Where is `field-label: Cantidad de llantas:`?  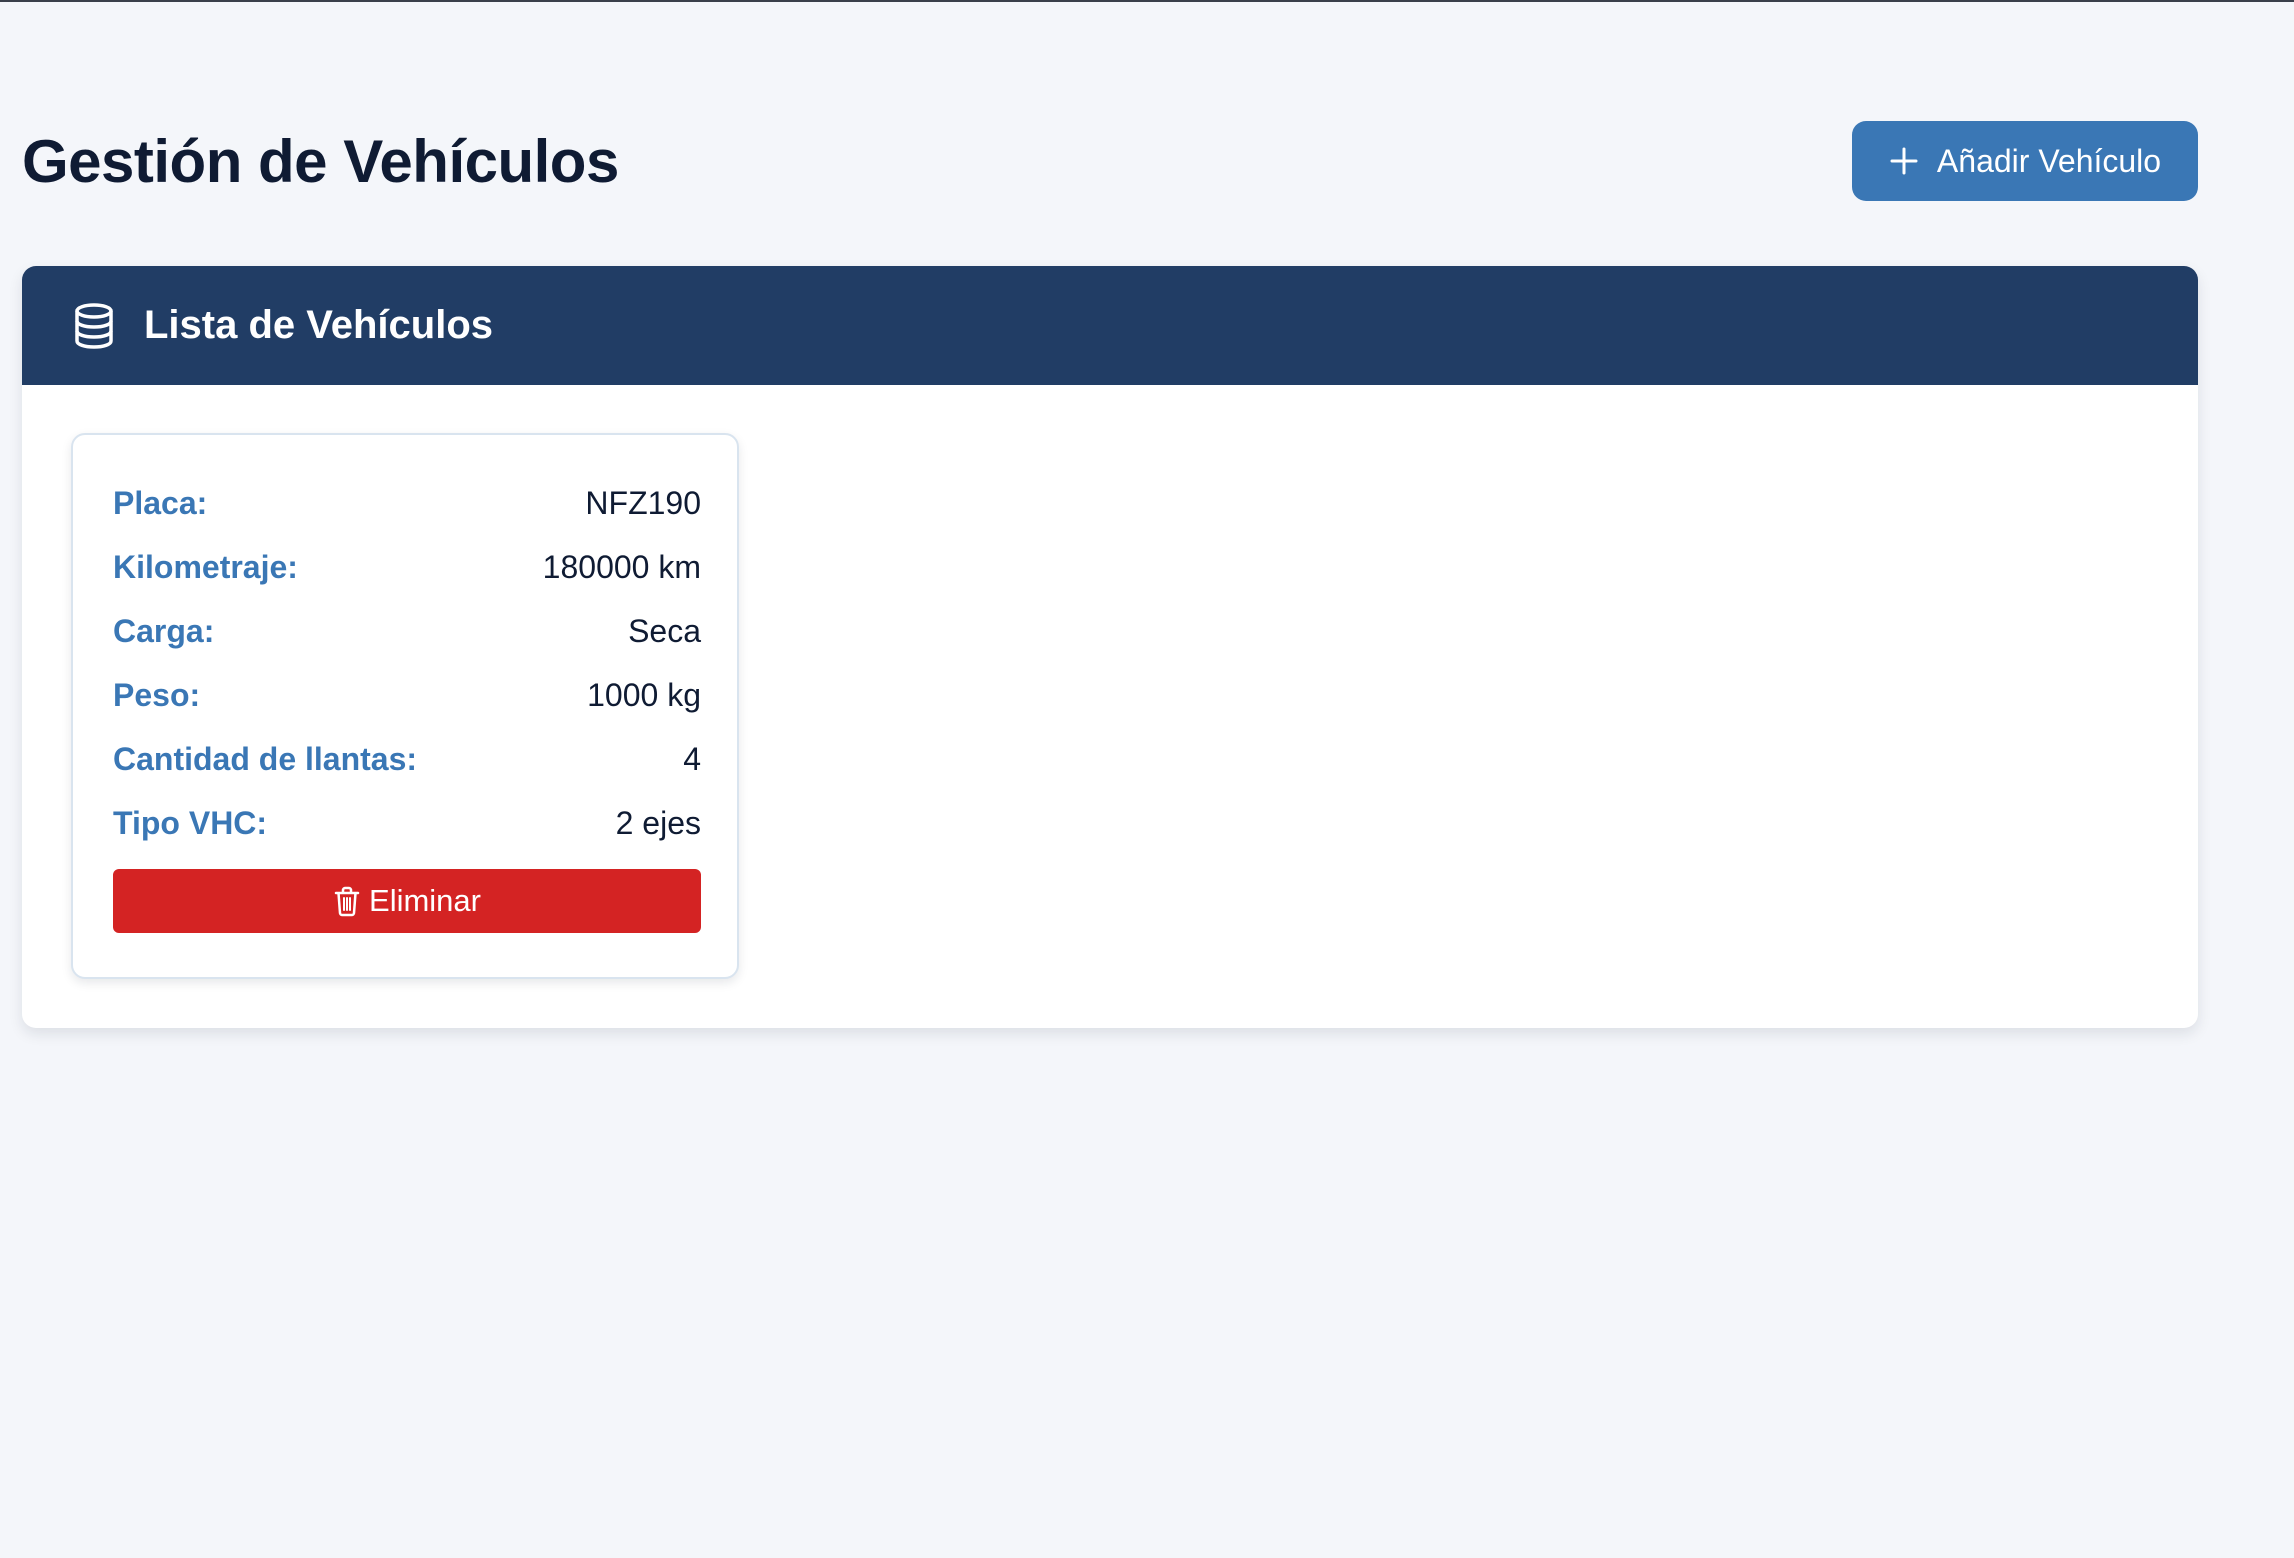
field-label: Cantidad de llantas: is located at coordinates (265, 758).